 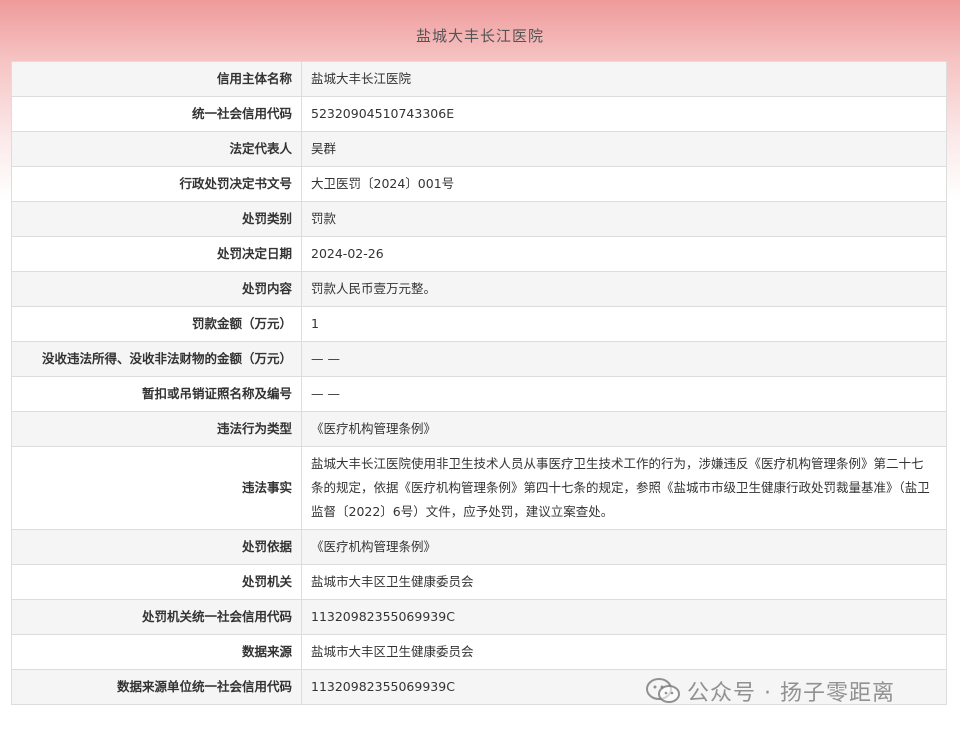 I want to click on row-label: 暂扣或吊销证照名称及编号, so click(x=156, y=394).